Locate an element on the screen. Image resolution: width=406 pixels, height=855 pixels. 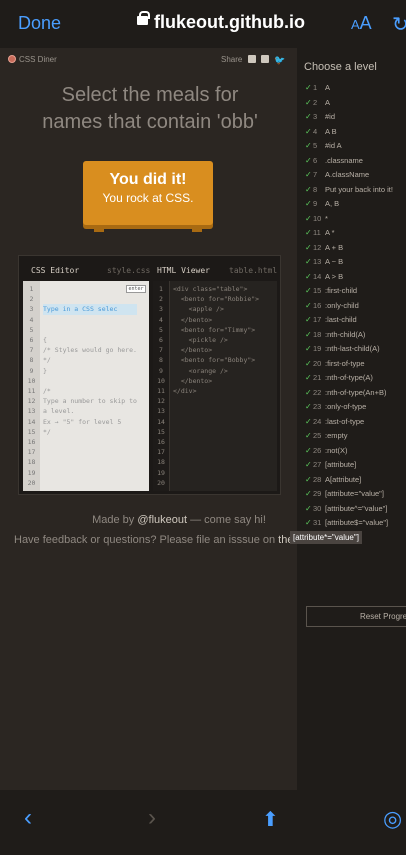
level-item: ✓2 A is located at coordinates (355, 105).